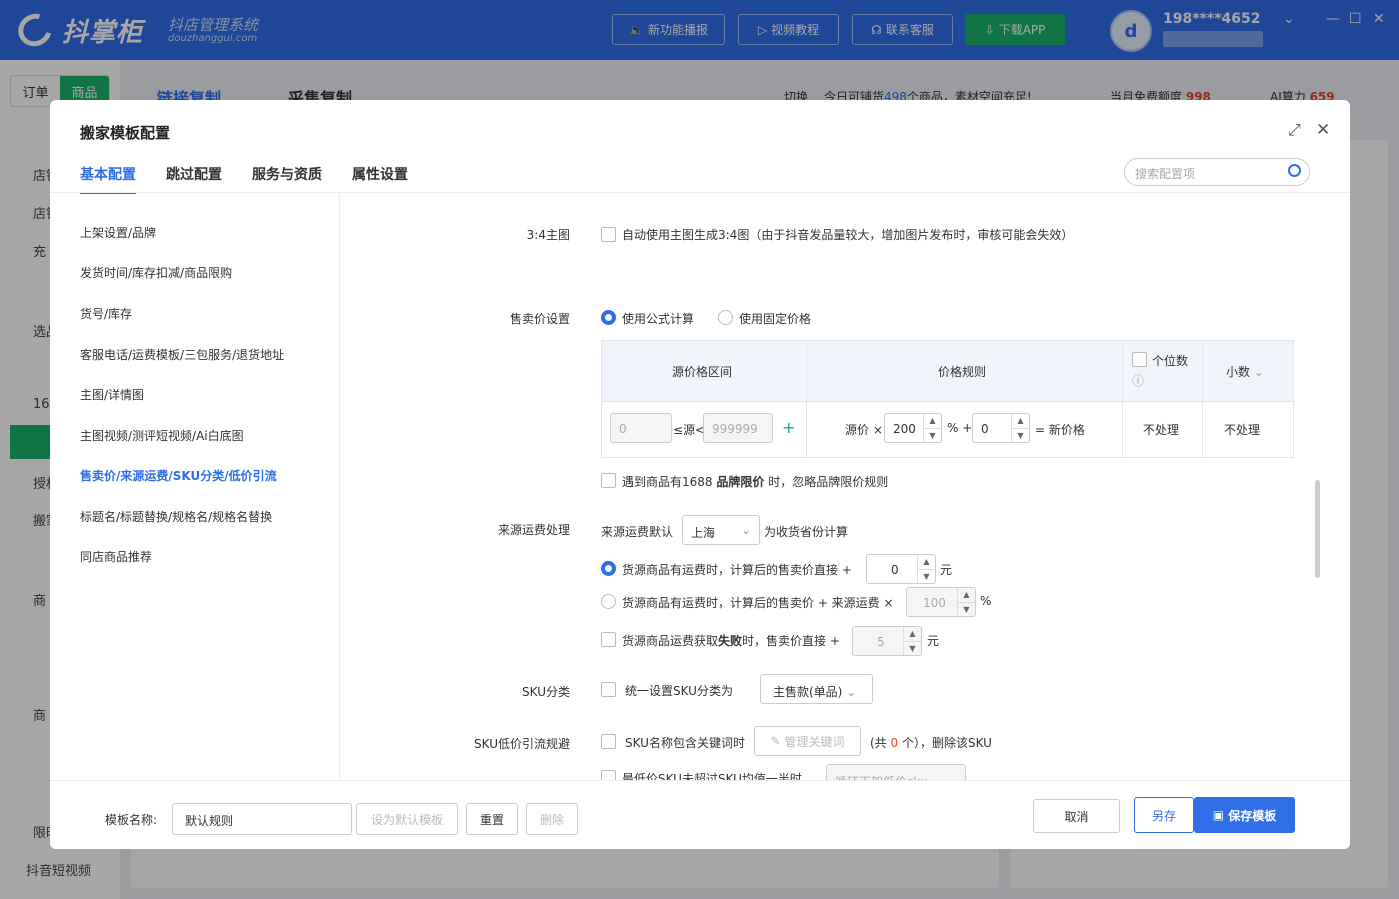  What do you see at coordinates (947, 401) in the screenshot?
I see `table-row-divider` at bounding box center [947, 401].